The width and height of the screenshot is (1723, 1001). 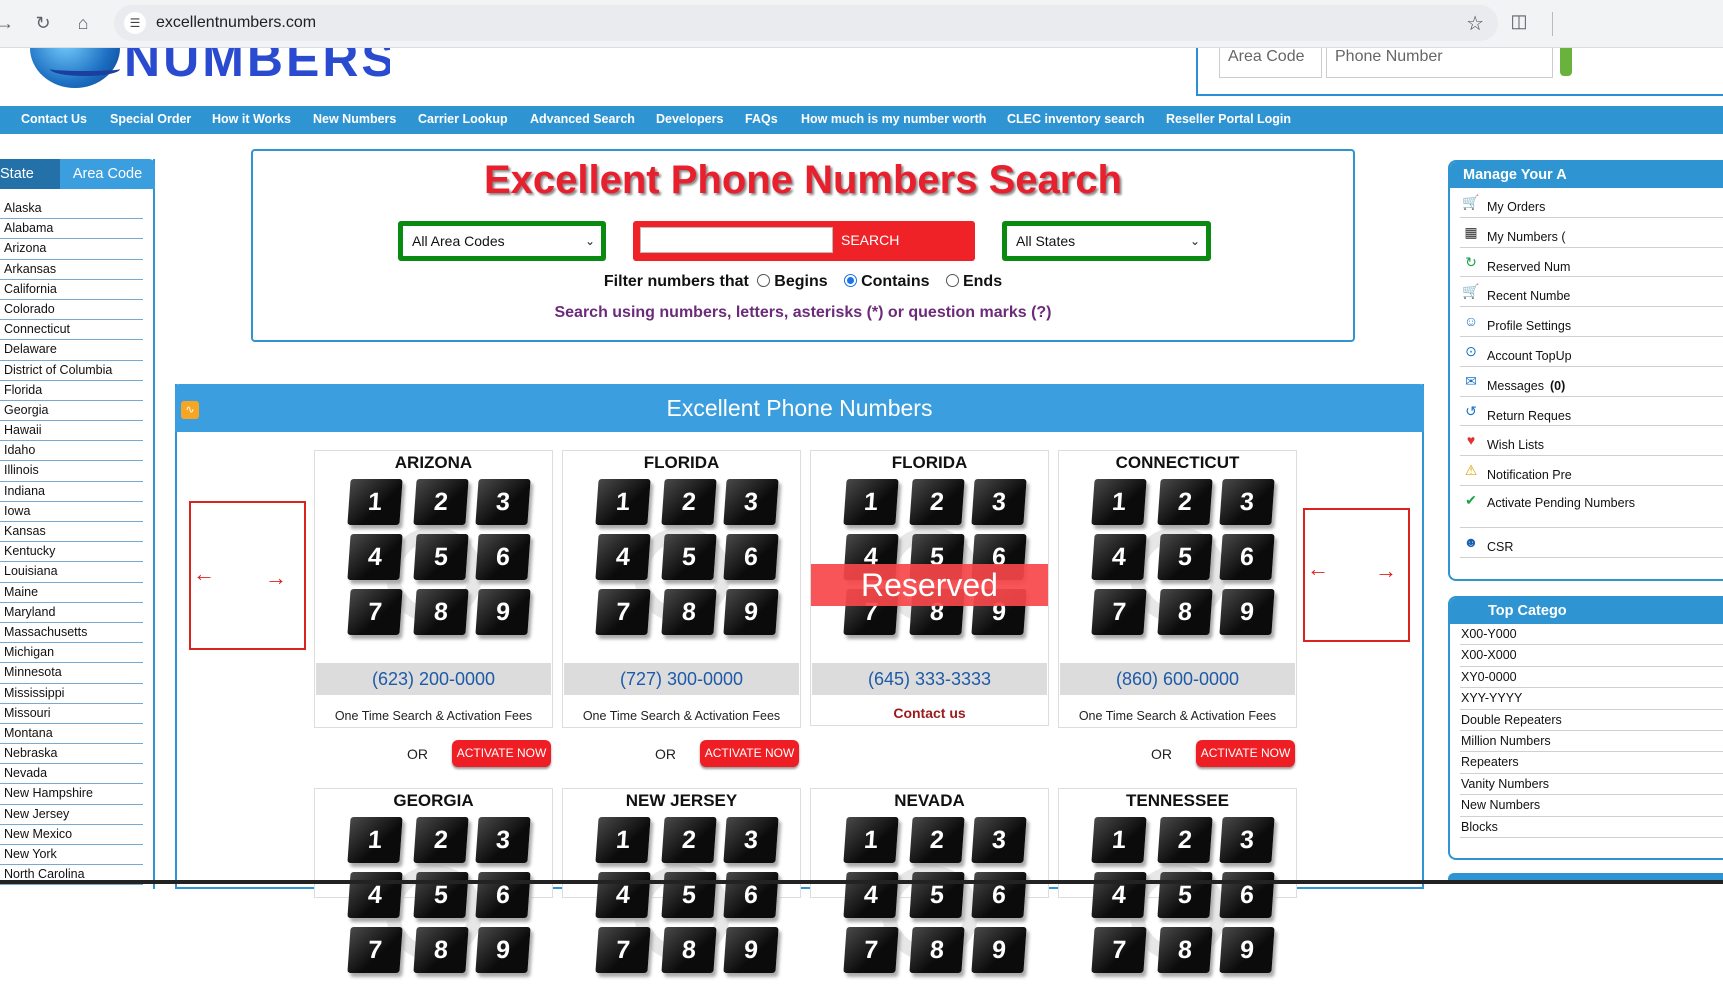 What do you see at coordinates (71, 714) in the screenshot?
I see `state-link: Missouri` at bounding box center [71, 714].